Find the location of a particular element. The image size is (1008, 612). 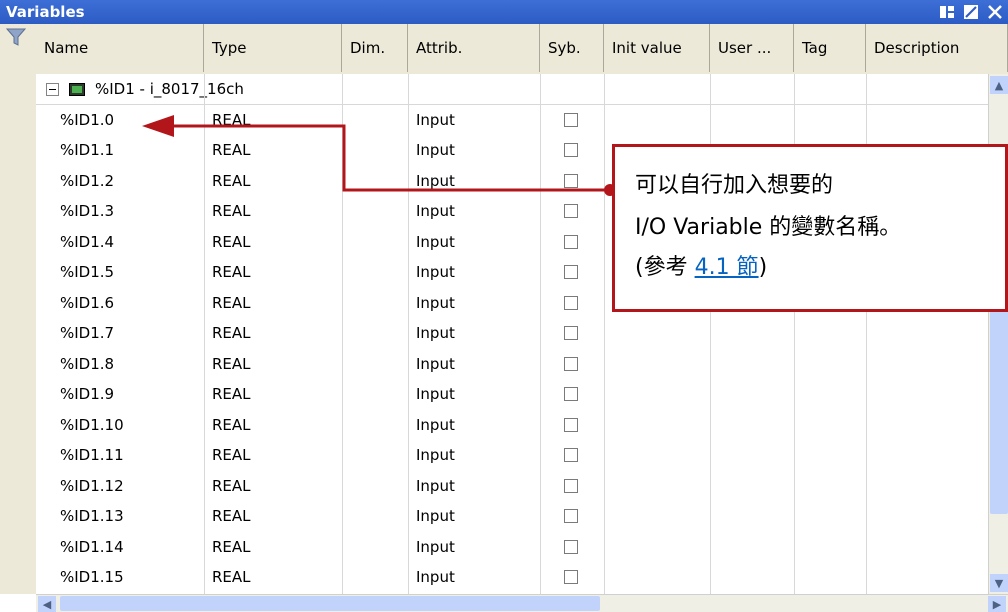

column-header-init-value: Init value is located at coordinates (657, 48).